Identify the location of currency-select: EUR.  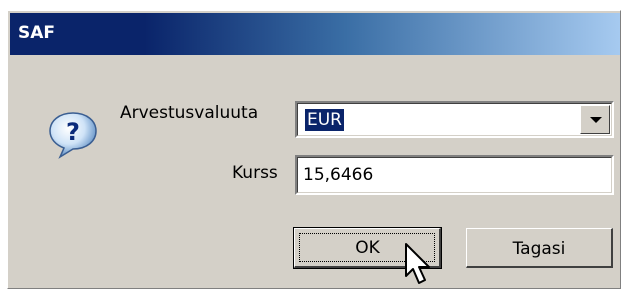
(454, 119).